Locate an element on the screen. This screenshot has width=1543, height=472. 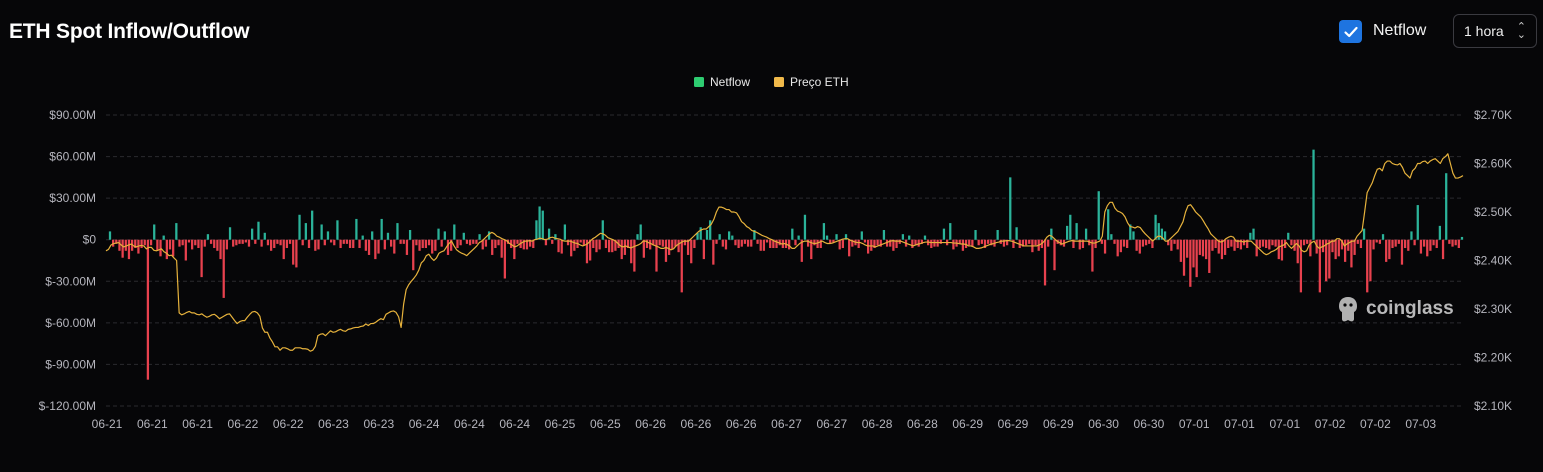
y-left-tick-label: $-90.00M is located at coordinates (70, 364).